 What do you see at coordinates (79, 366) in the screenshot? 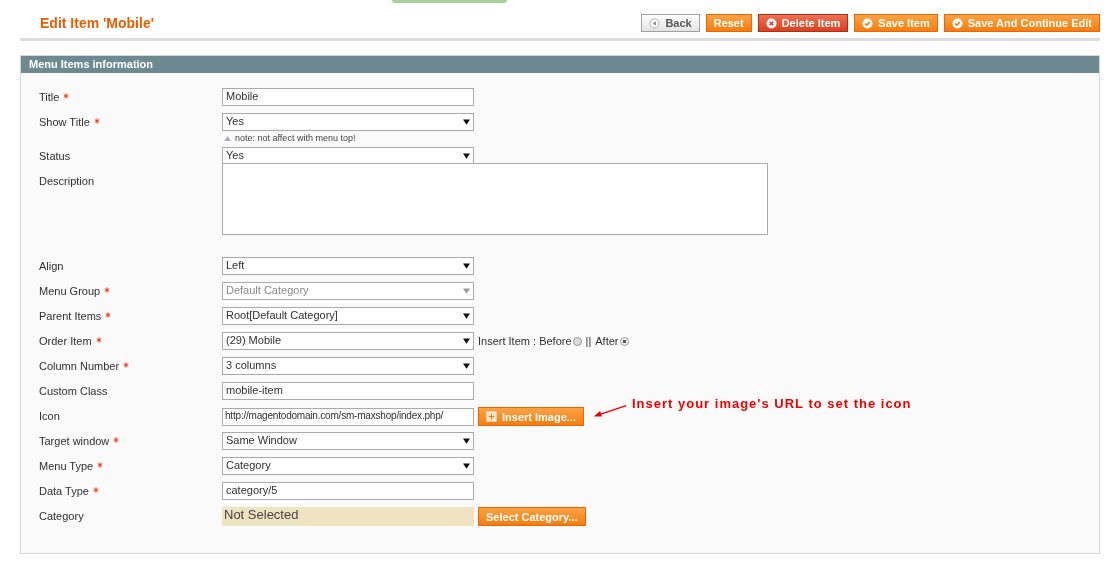
I see `field-label: Column Number` at bounding box center [79, 366].